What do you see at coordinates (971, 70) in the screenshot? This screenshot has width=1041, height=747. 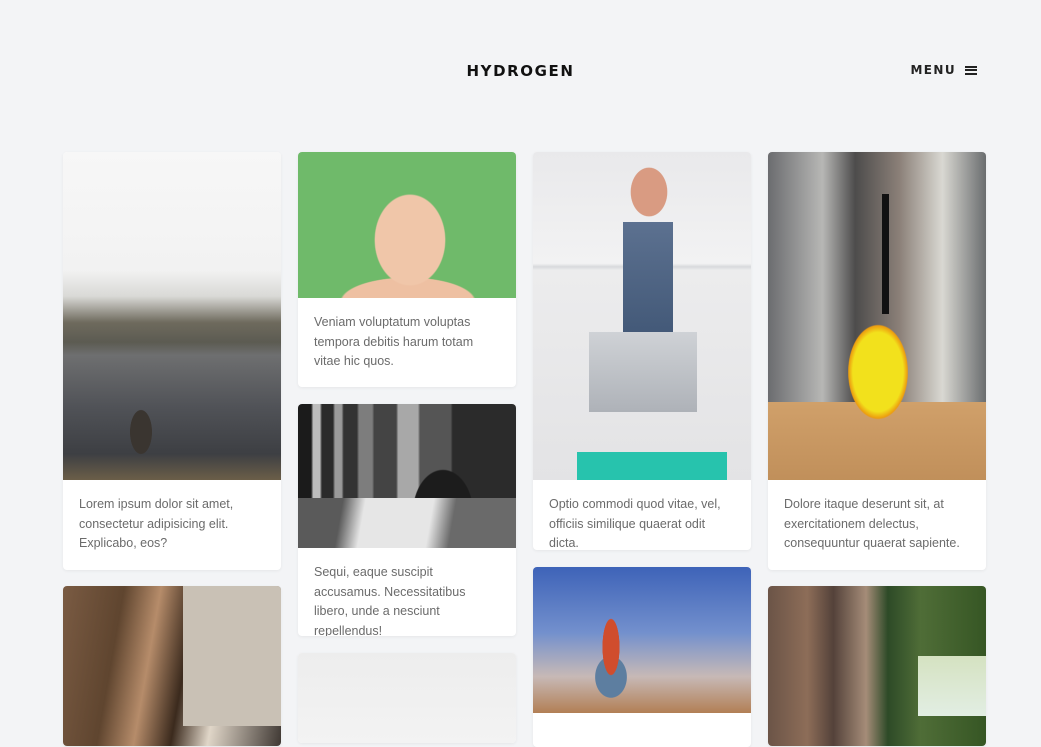 I see `hamburger-icon` at bounding box center [971, 70].